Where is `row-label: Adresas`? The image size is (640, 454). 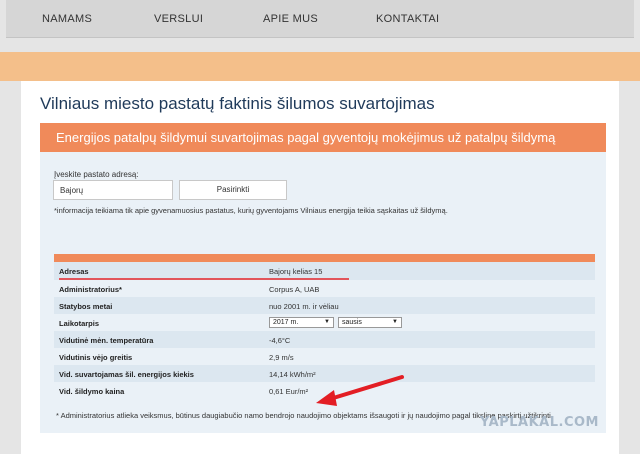 row-label: Adresas is located at coordinates (74, 271).